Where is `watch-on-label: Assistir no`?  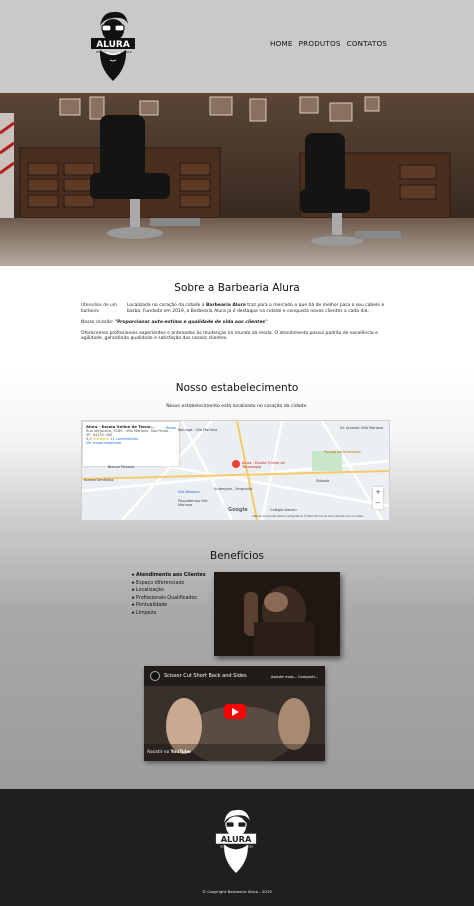 watch-on-label: Assistir no is located at coordinates (158, 752).